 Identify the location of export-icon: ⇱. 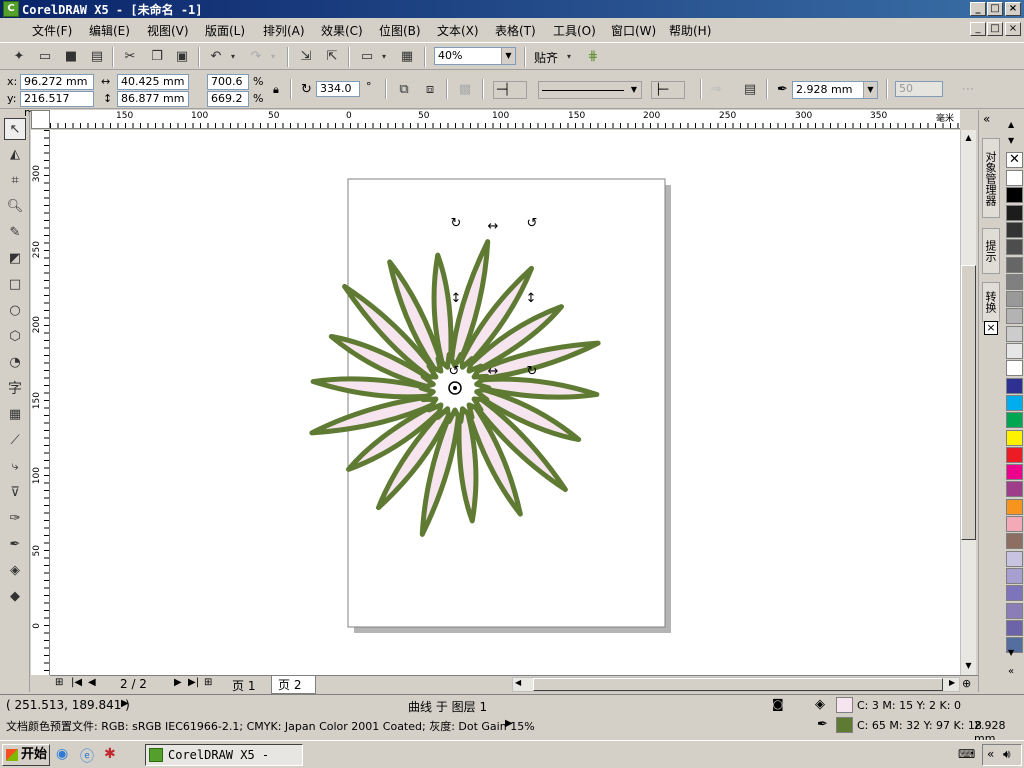
(332, 57).